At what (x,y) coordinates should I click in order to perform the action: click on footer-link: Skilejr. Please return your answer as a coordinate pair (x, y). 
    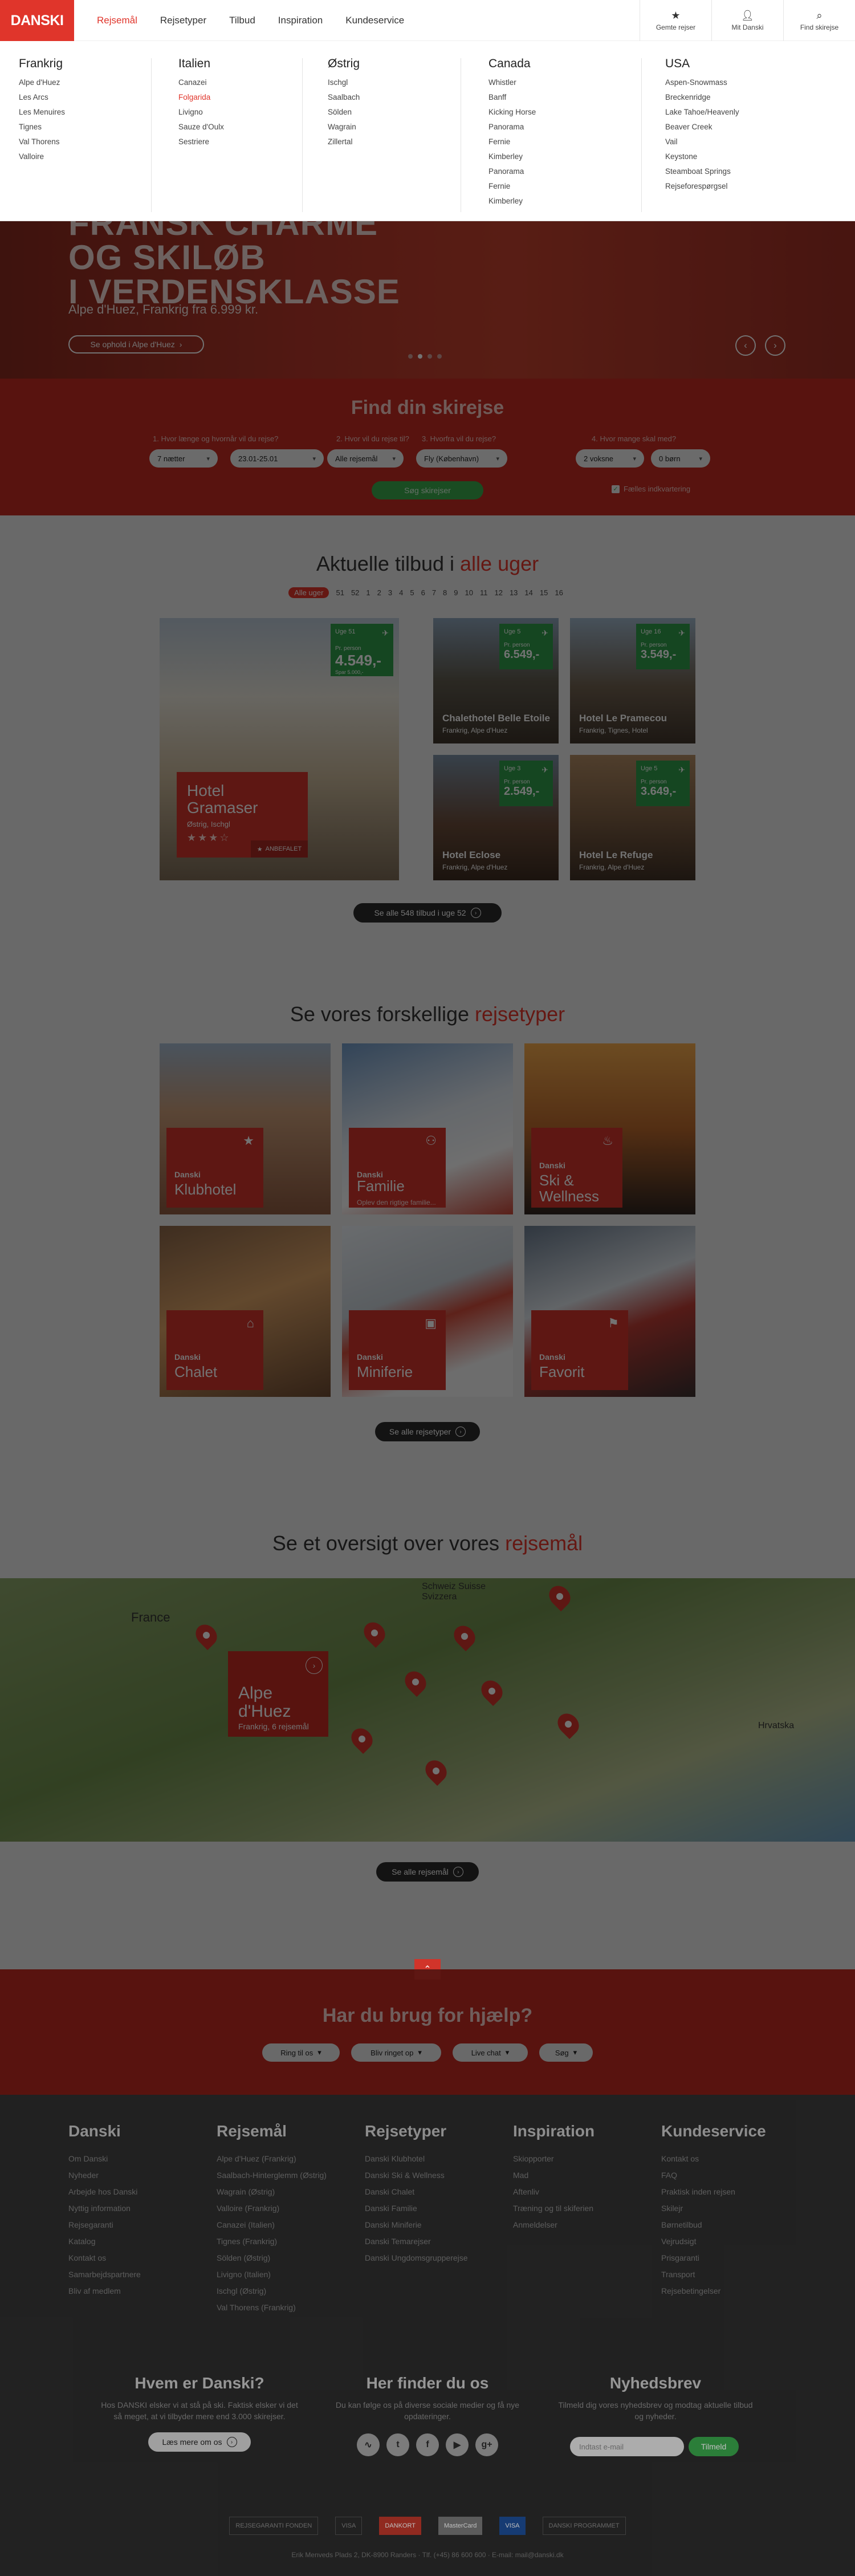
    Looking at the image, I should click on (732, 2208).